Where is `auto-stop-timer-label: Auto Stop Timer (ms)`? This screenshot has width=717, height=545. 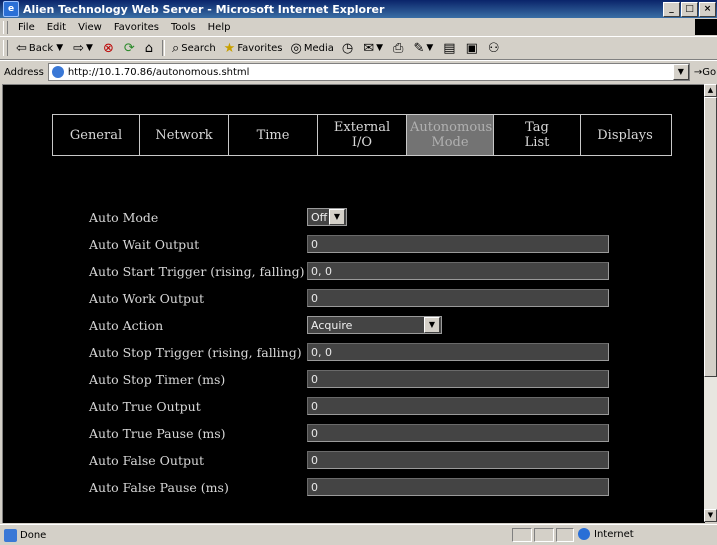 auto-stop-timer-label: Auto Stop Timer (ms) is located at coordinates (157, 379).